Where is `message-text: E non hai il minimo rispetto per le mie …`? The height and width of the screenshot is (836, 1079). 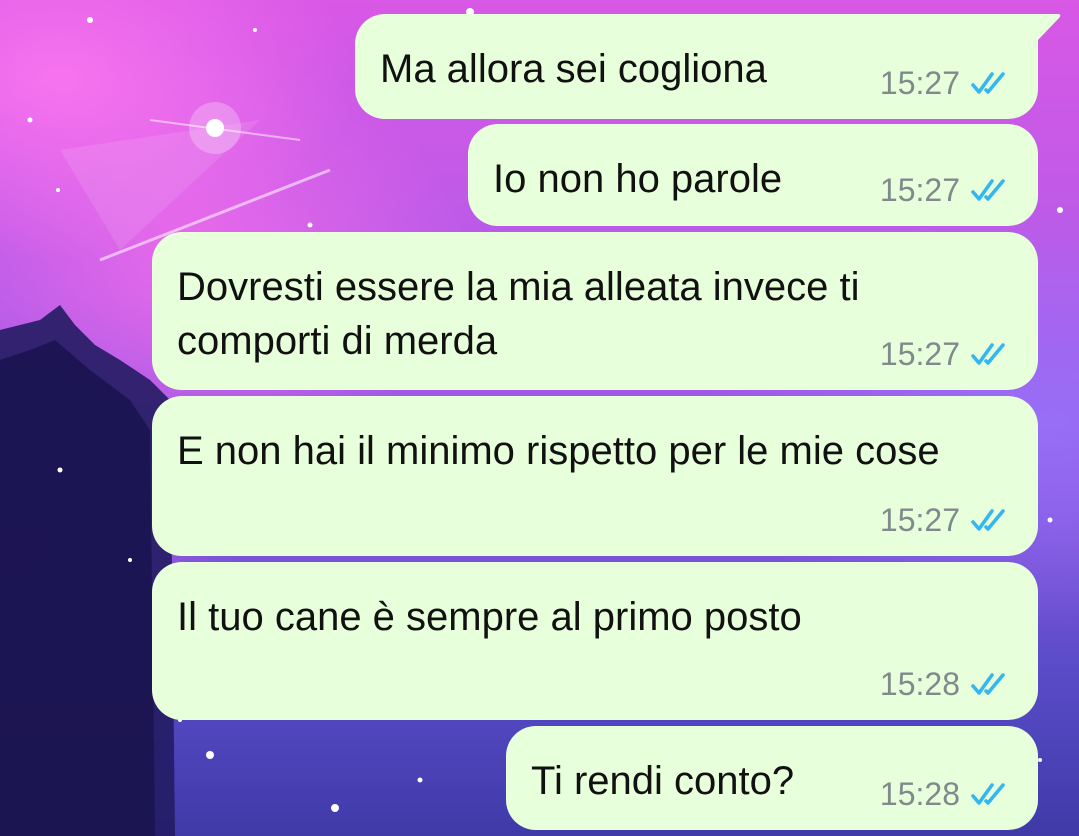
message-text: E non hai il minimo rispetto per le mie … is located at coordinates (558, 451).